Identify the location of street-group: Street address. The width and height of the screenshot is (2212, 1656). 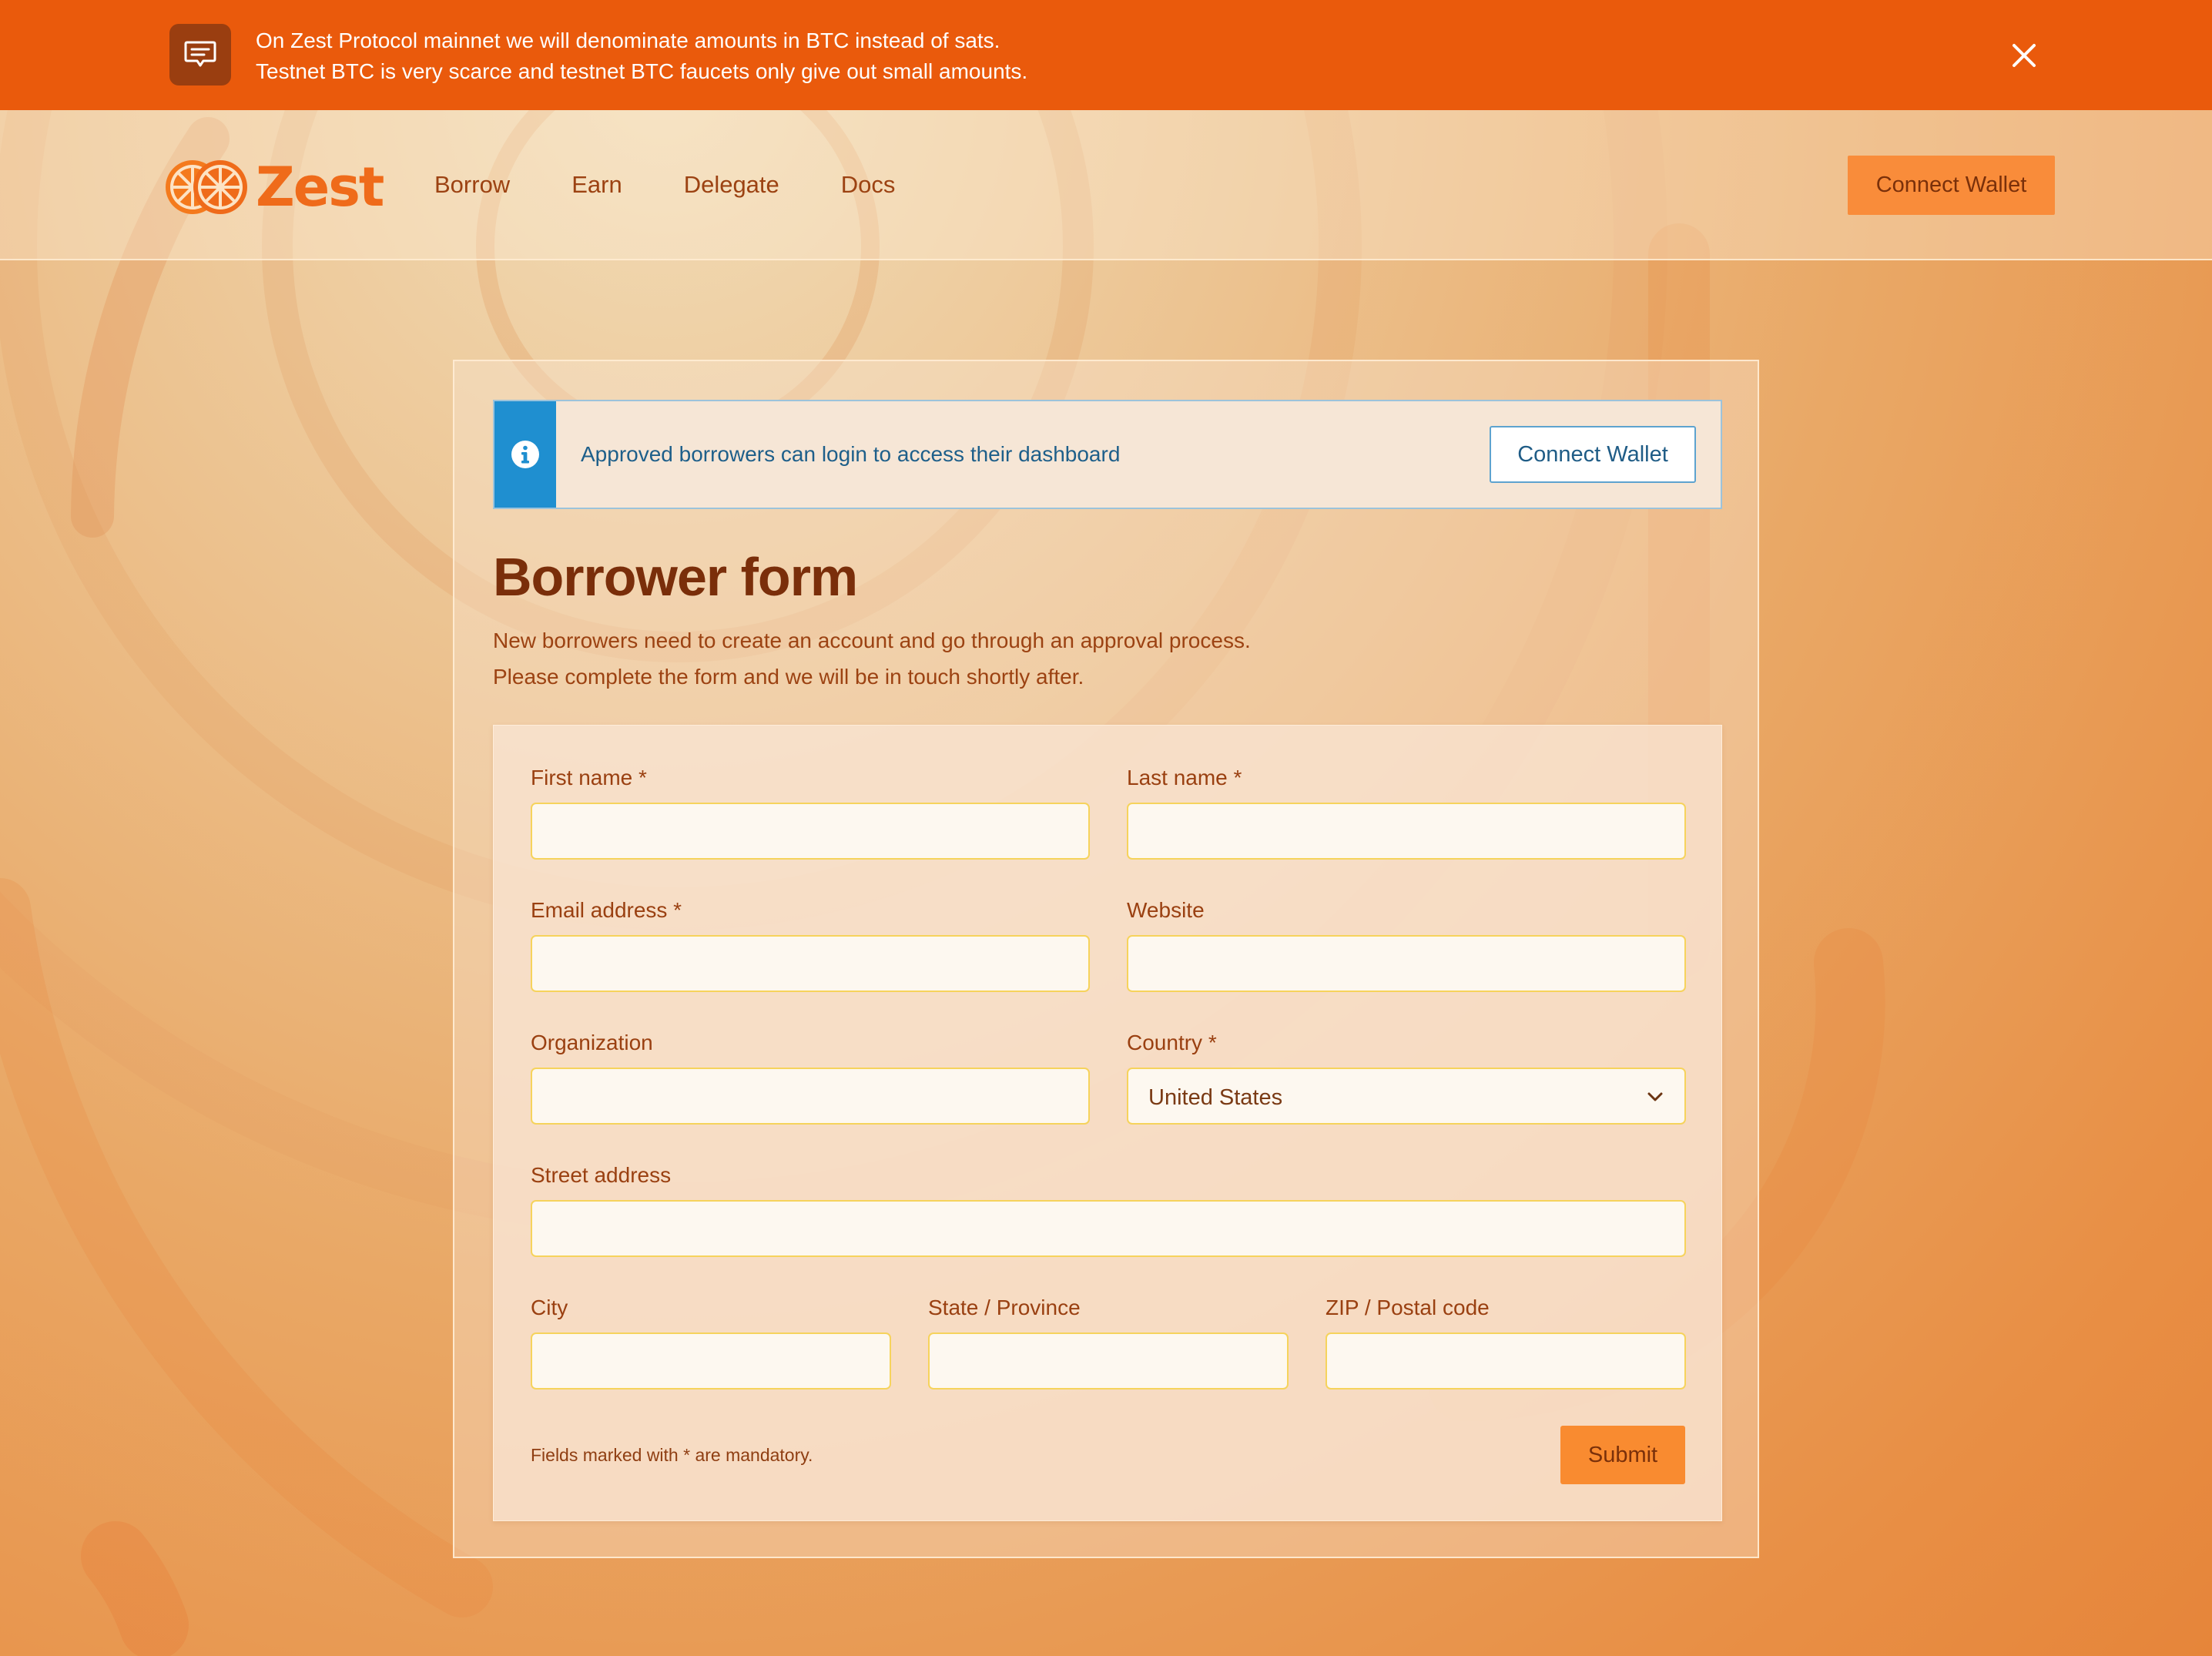
(1108, 1209).